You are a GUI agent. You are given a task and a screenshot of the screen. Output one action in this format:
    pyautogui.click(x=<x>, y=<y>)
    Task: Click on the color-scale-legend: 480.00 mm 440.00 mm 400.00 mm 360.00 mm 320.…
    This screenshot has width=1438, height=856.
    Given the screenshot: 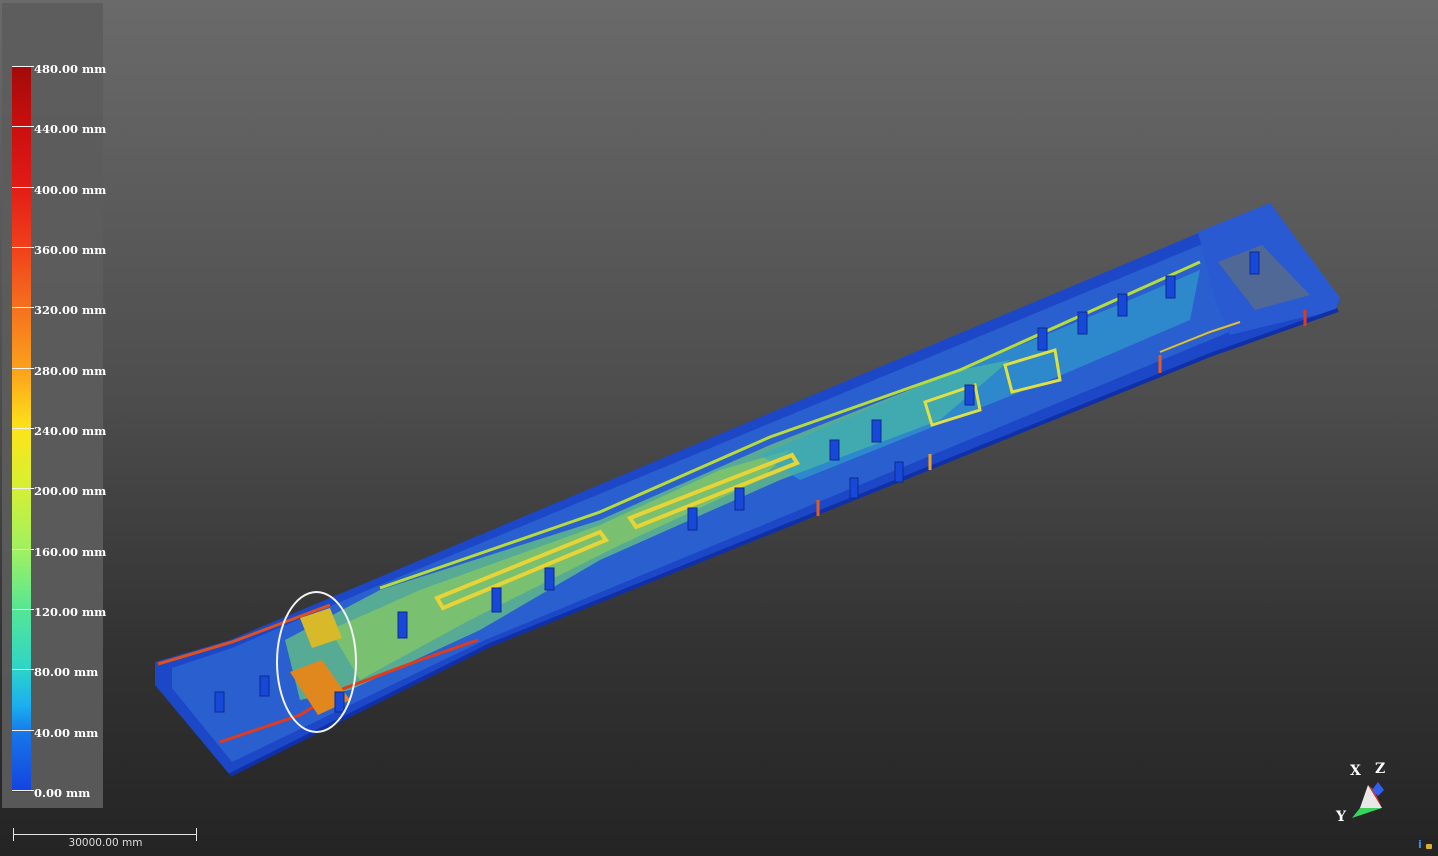 What is the action you would take?
    pyautogui.click(x=54, y=405)
    